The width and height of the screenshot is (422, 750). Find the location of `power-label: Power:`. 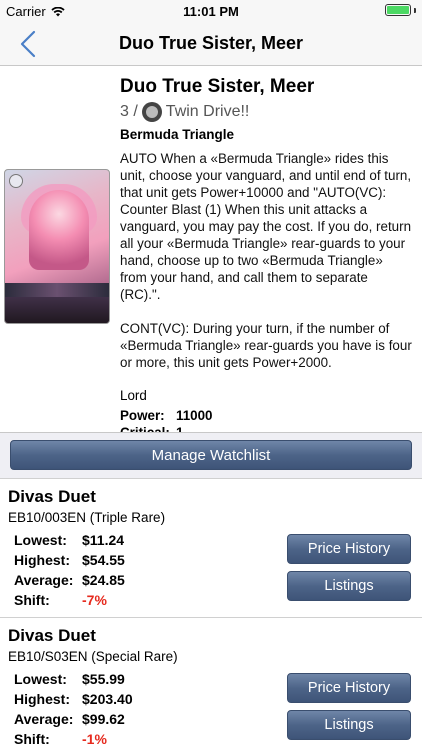

power-label: Power: is located at coordinates (142, 415).